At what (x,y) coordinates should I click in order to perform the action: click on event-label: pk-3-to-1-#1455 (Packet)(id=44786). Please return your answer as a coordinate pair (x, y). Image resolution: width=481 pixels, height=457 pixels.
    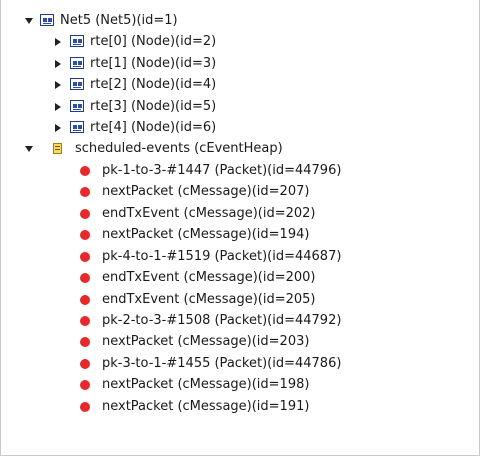
    Looking at the image, I should click on (222, 363).